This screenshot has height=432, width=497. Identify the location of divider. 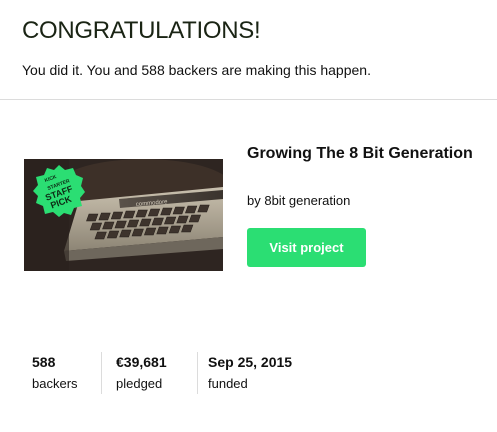
(248, 99).